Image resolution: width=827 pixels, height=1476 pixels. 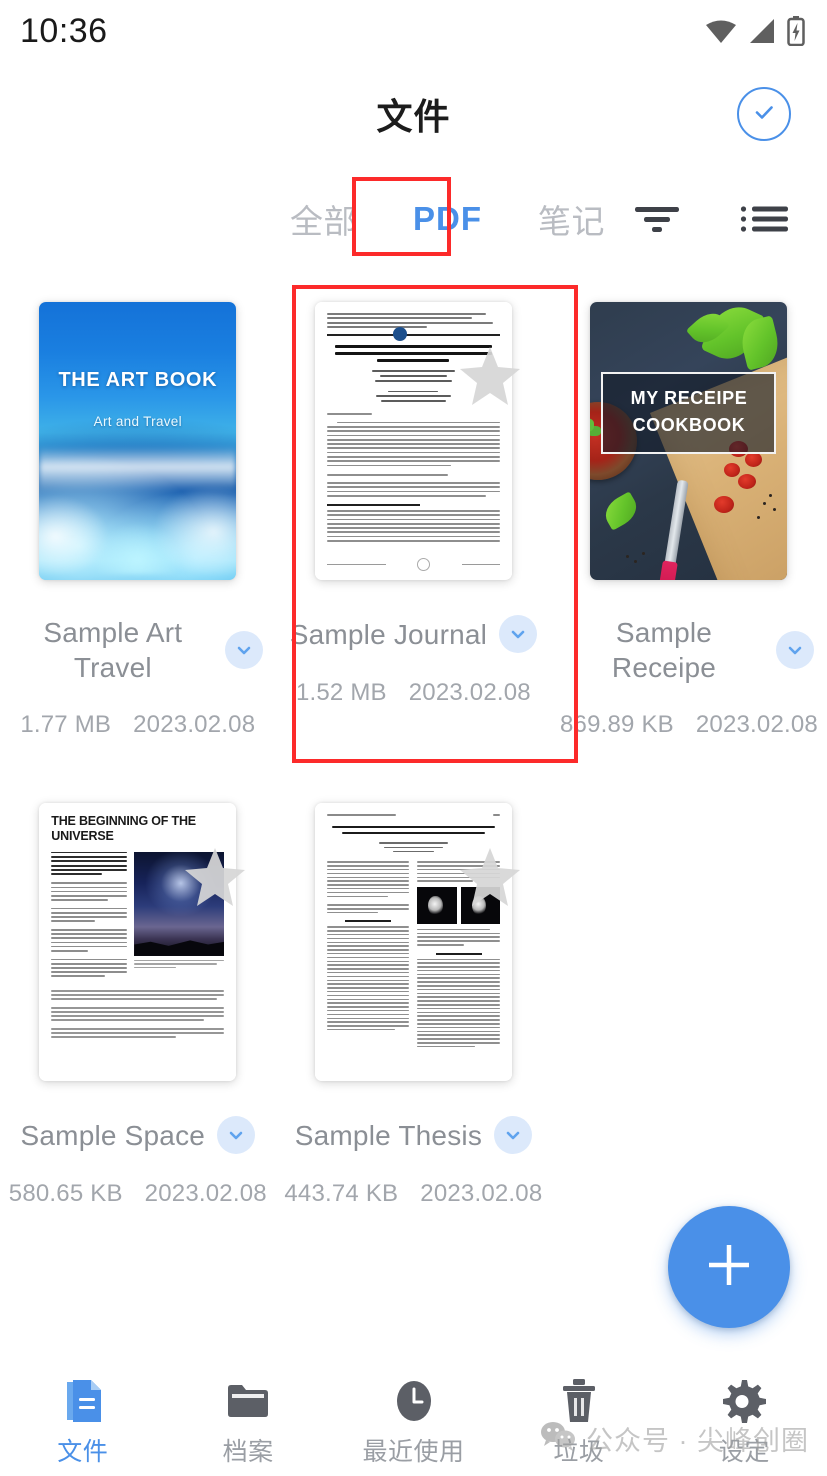 I want to click on file-size: 1.52 MB, so click(x=341, y=692).